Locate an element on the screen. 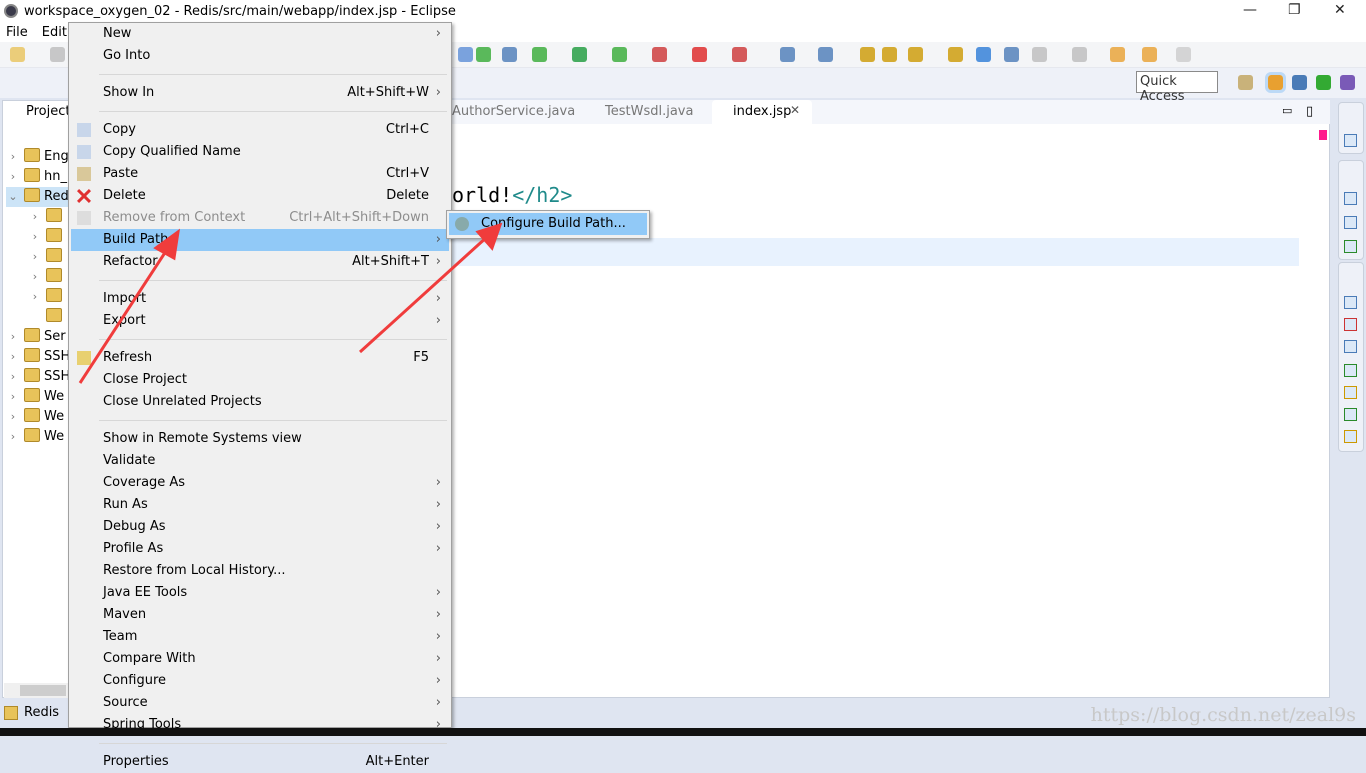 This screenshot has width=1366, height=773. markers-icon is located at coordinates (1350, 324).